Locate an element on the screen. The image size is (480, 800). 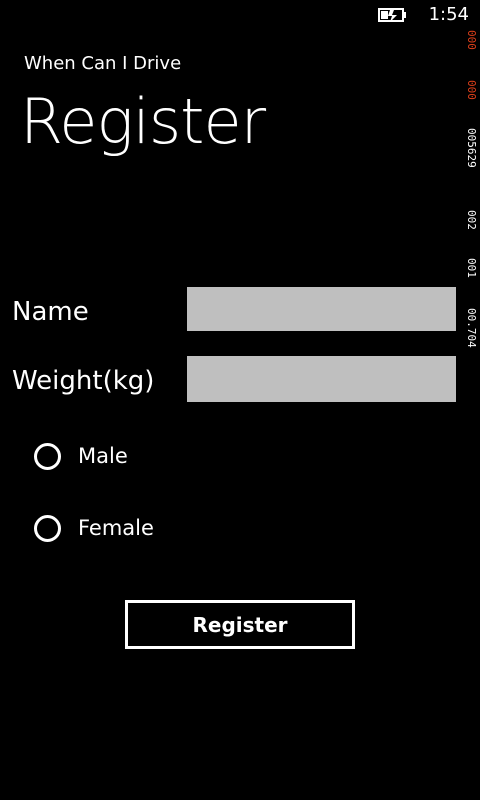
weight-label: Weight(kg) is located at coordinates (83, 381).